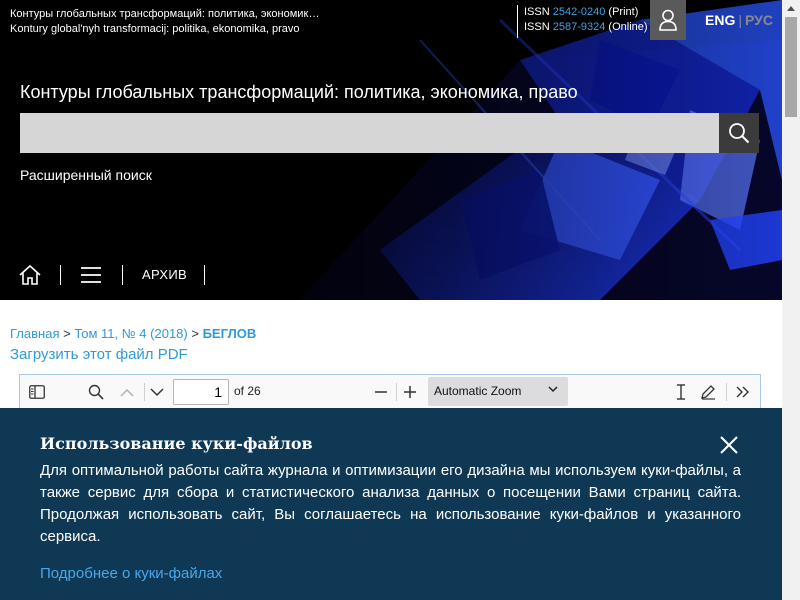 Image resolution: width=800 pixels, height=600 pixels. I want to click on draw-icon, so click(708, 392).